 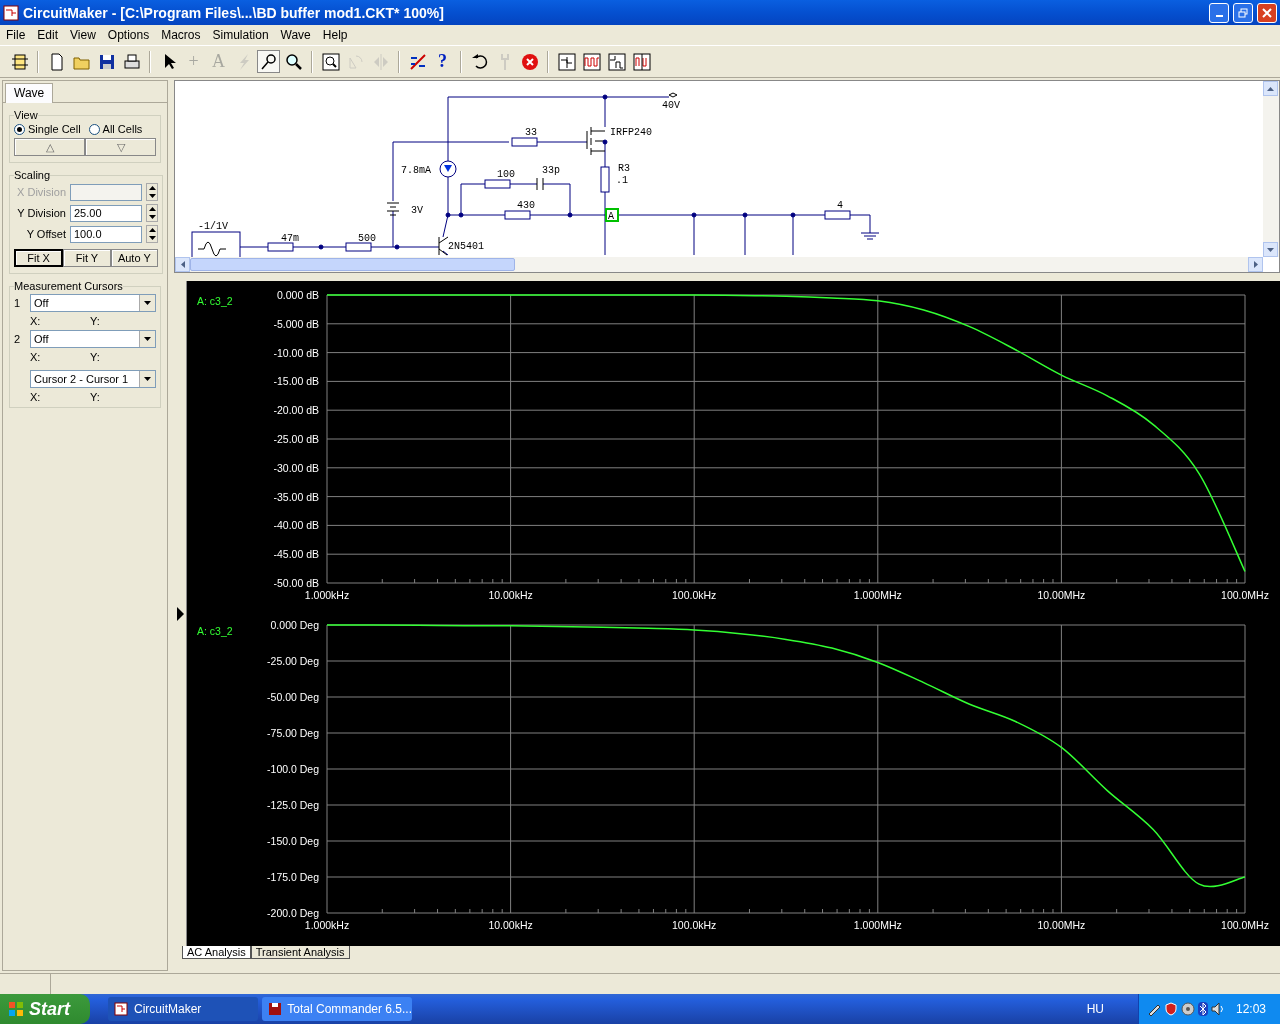 I want to click on y-axis-label: -20.00 dB, so click(x=296, y=410).